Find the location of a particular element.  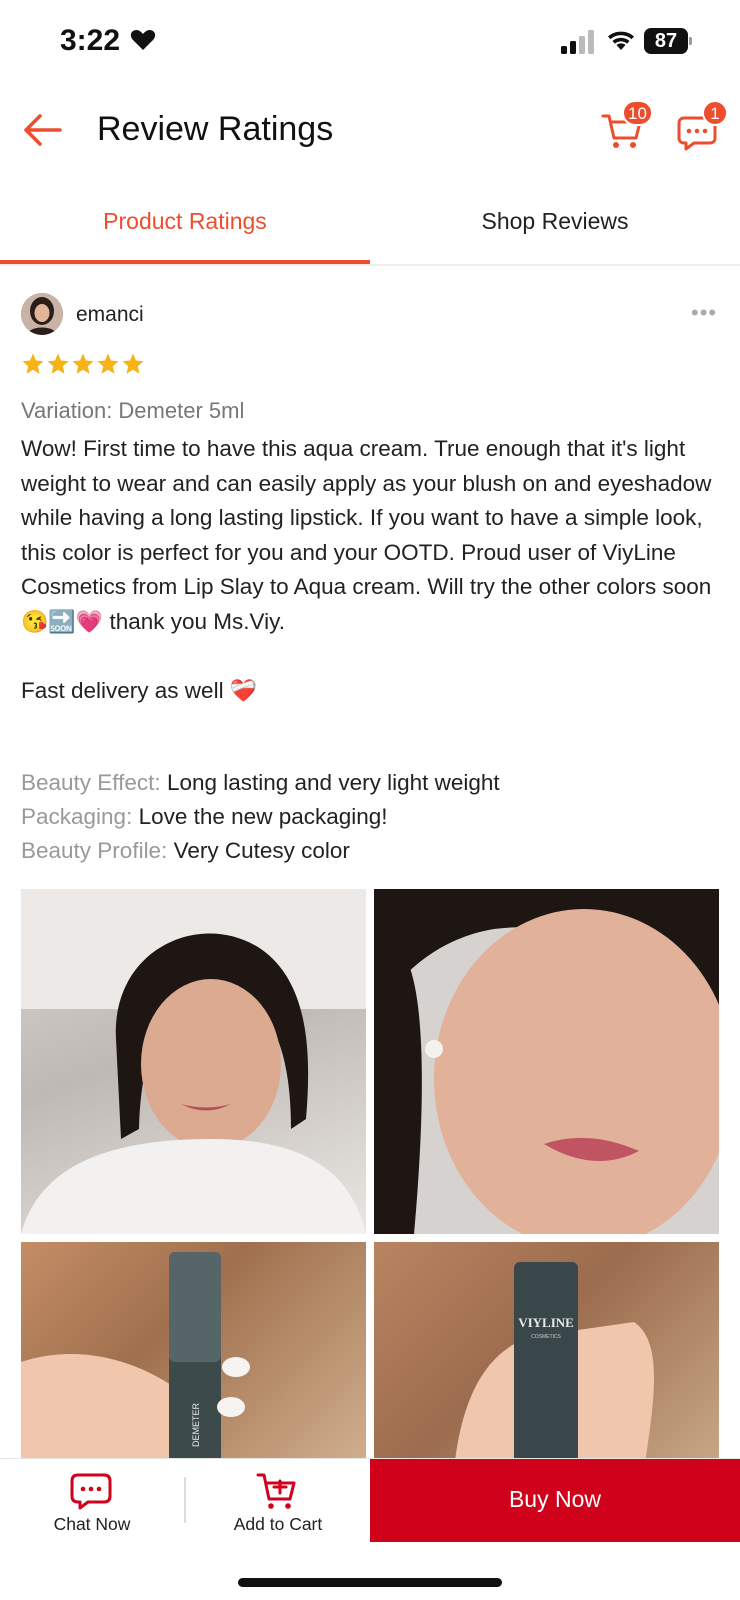

avatar is located at coordinates (42, 314).